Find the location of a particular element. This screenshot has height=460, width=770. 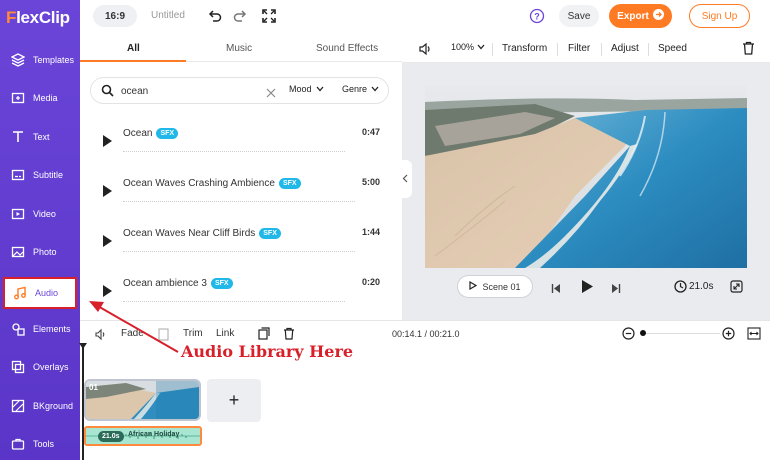

play-button is located at coordinates (587, 289).